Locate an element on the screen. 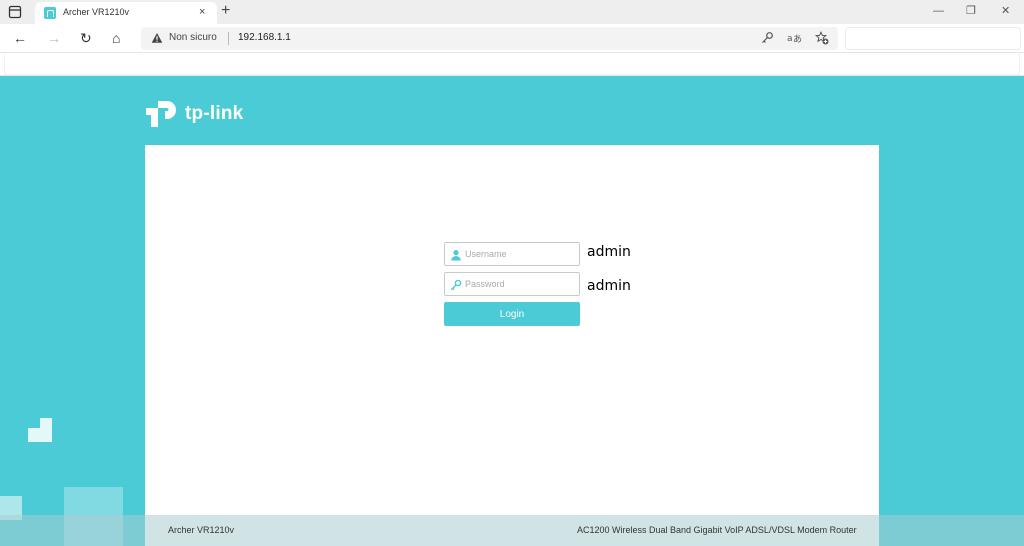  user-icon is located at coordinates (456, 254).